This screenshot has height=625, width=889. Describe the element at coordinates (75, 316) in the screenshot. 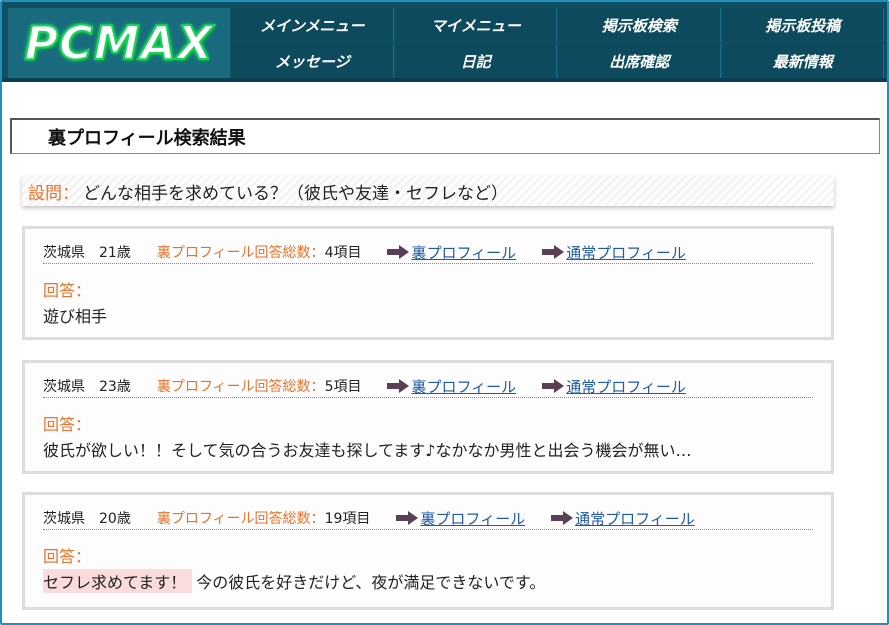

I see `answer-body: 遊び相手` at that location.